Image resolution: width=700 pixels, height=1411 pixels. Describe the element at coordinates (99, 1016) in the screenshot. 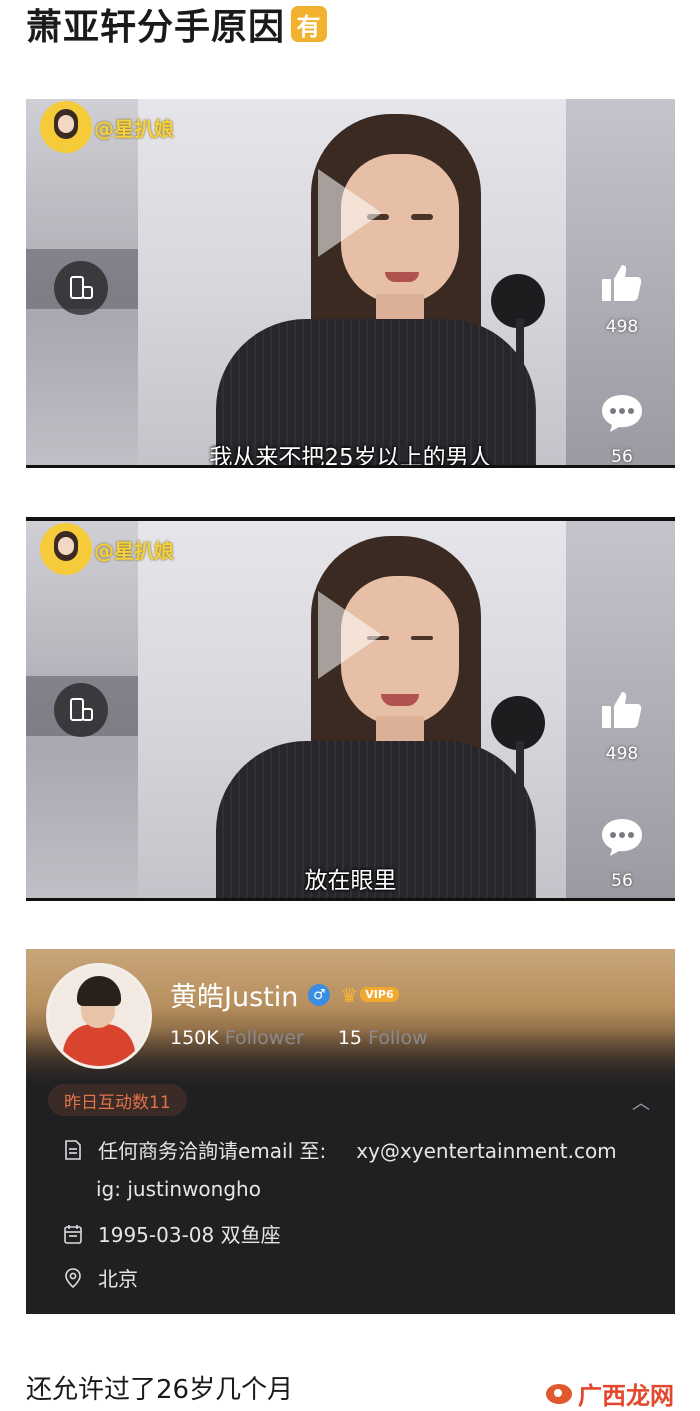

I see `avatar` at that location.